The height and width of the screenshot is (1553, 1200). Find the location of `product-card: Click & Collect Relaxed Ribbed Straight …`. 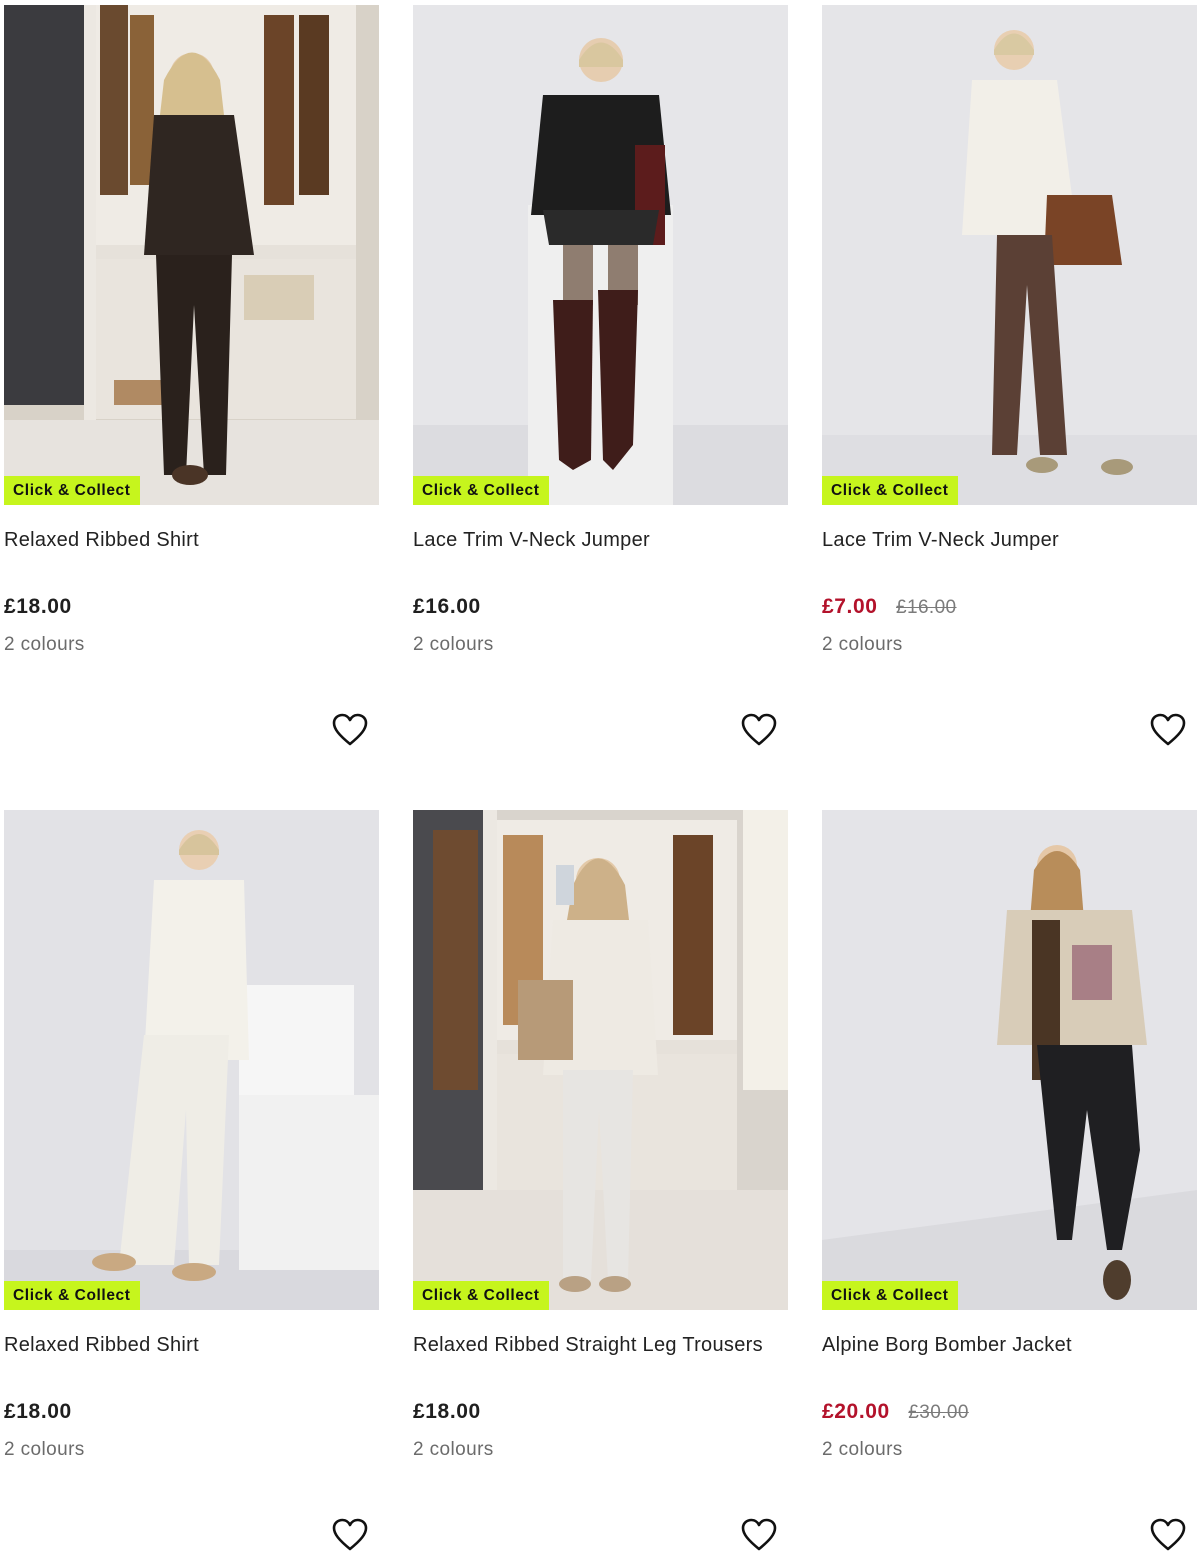

product-card: Click & Collect Relaxed Ribbed Straight … is located at coordinates (600, 1181).